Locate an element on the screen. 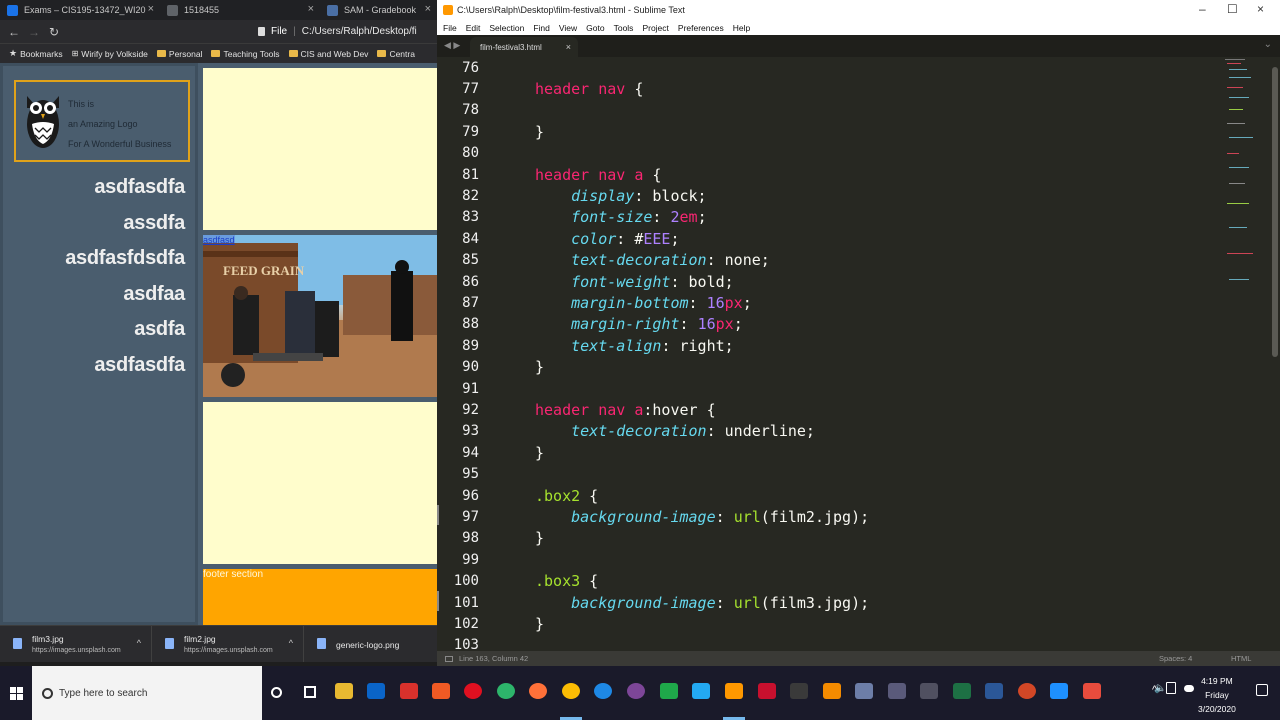 The image size is (1280, 720). download-item: film2.jpg https://images.unsplash.com ^ is located at coordinates (228, 643).